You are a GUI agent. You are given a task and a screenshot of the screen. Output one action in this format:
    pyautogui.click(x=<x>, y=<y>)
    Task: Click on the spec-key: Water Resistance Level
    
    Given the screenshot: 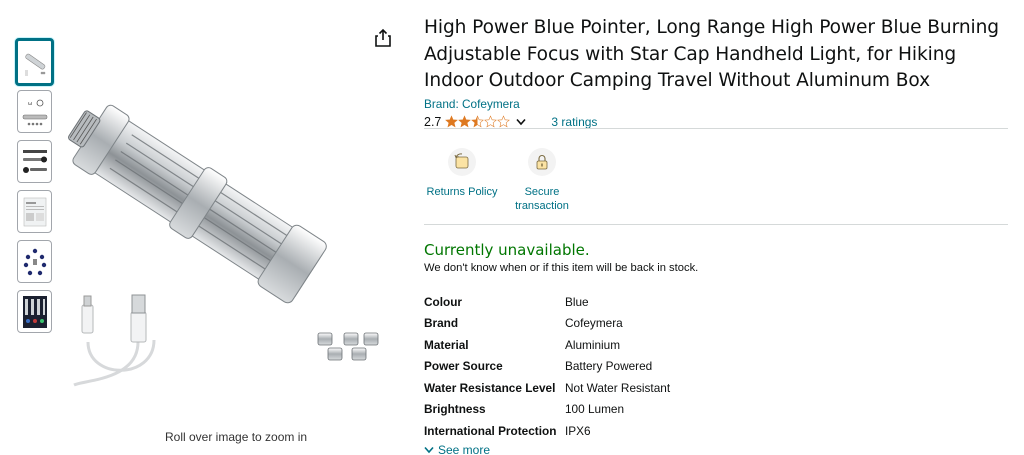 What is the action you would take?
    pyautogui.click(x=490, y=387)
    